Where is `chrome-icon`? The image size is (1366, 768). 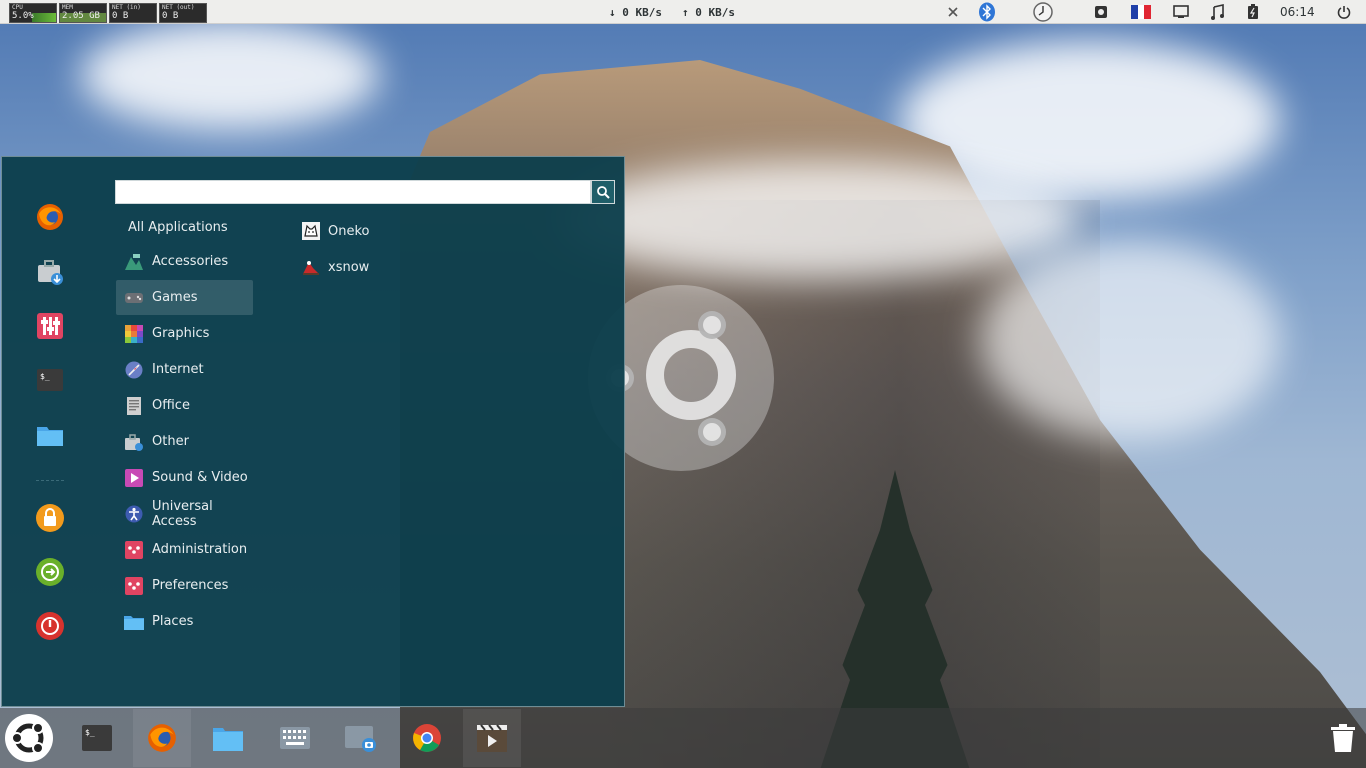 chrome-icon is located at coordinates (427, 738).